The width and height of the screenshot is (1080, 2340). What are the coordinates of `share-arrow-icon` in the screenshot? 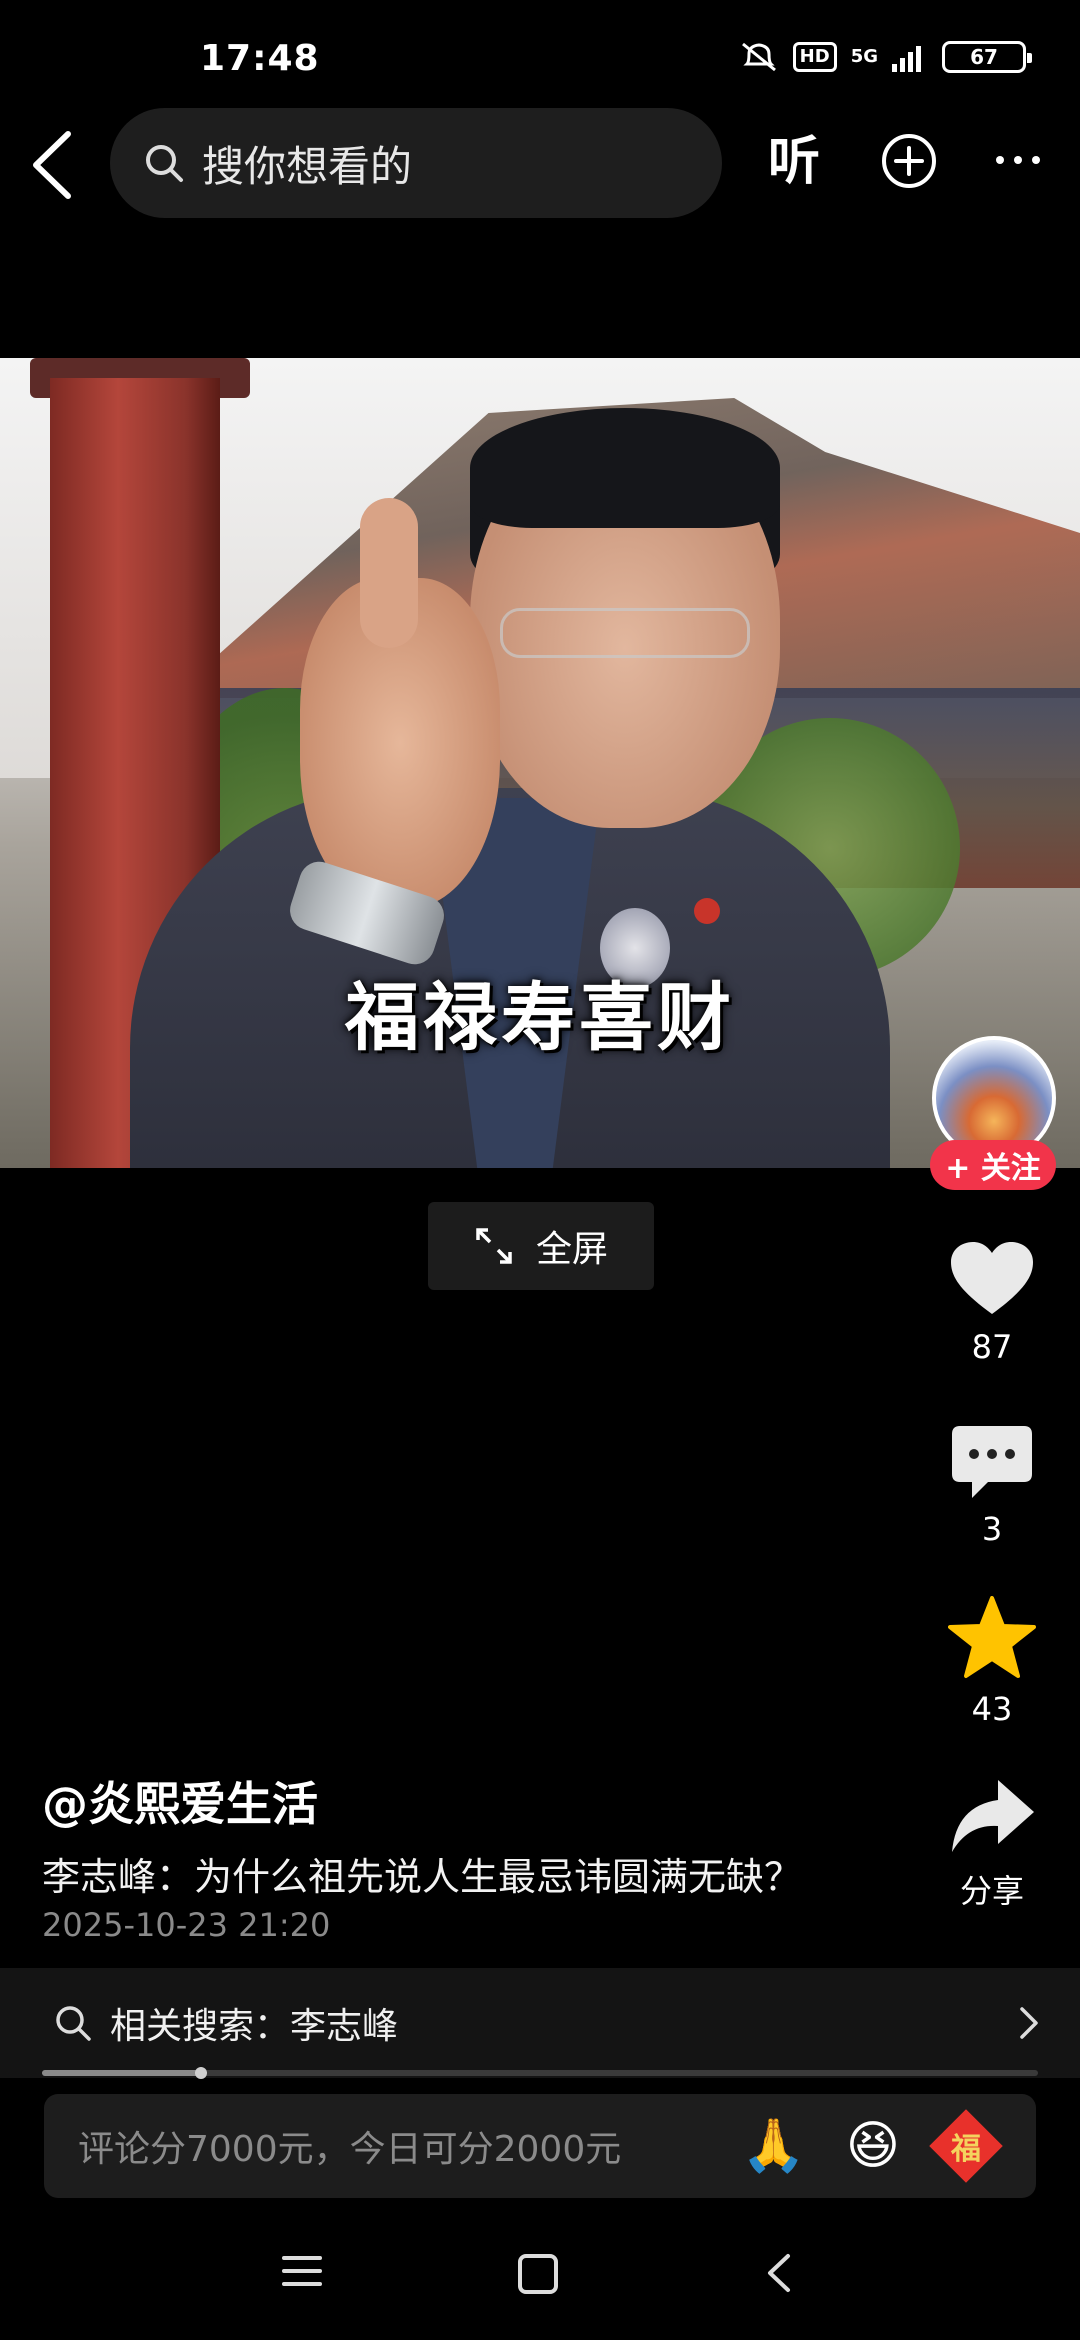 It's located at (993, 1816).